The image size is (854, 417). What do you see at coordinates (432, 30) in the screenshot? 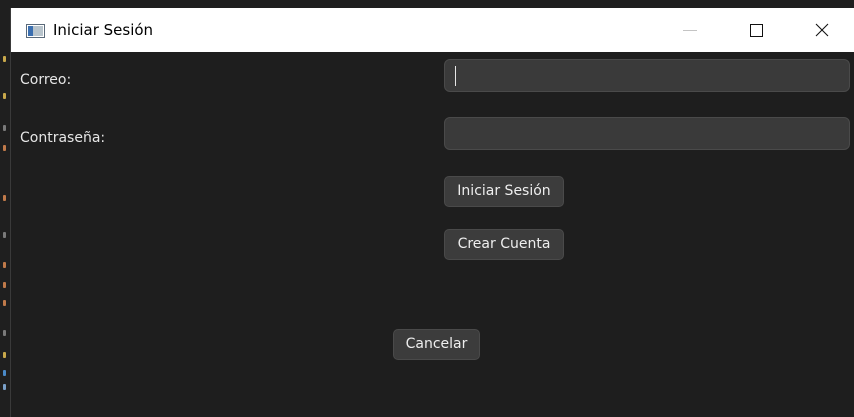
I see `title-bar: Iniciar Sesión` at bounding box center [432, 30].